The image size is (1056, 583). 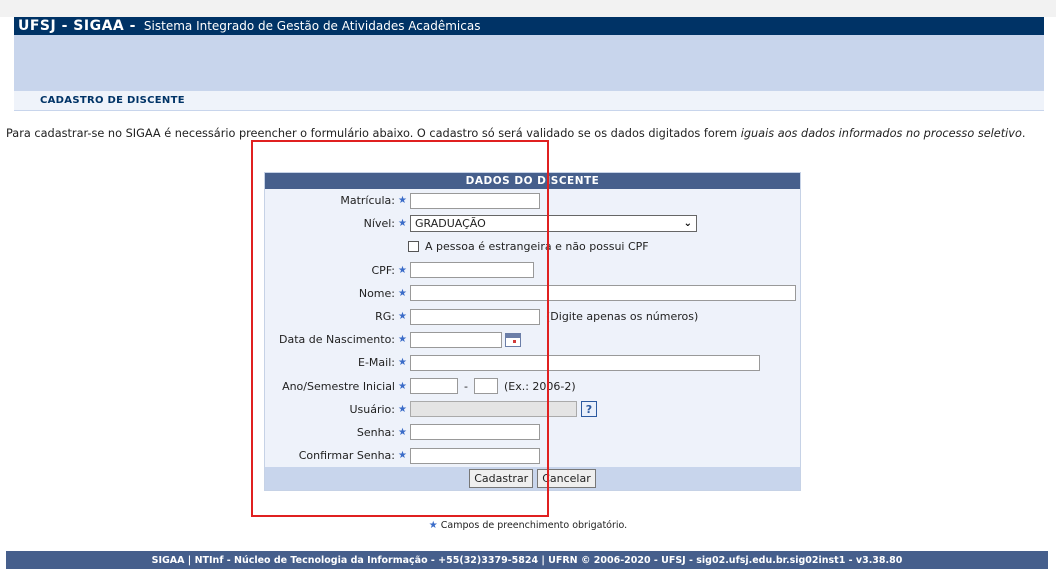 I want to click on nivel-label: Nível:, so click(x=379, y=224).